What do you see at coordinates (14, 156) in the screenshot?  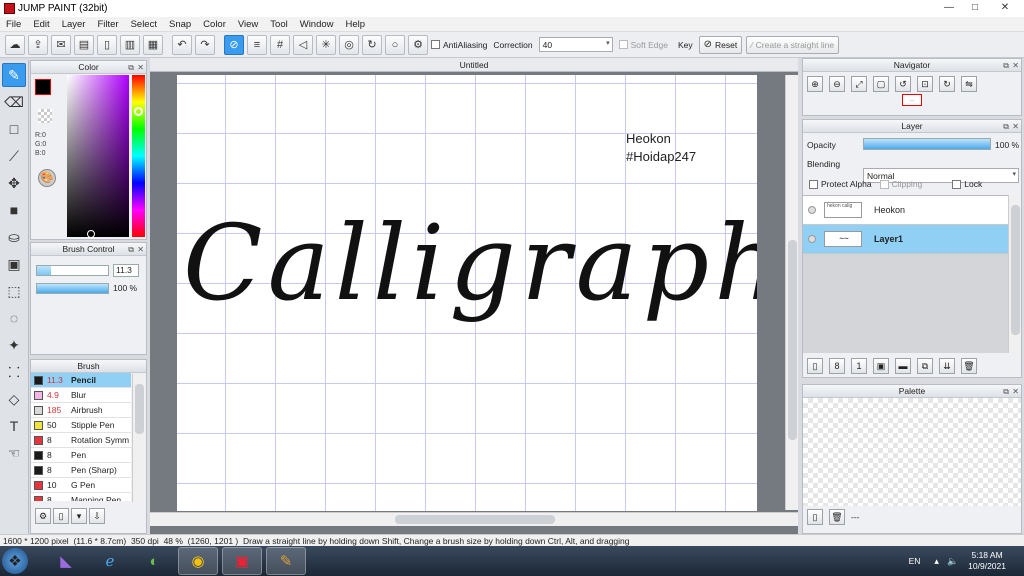 I see `line-tool-icon: ⟋` at bounding box center [14, 156].